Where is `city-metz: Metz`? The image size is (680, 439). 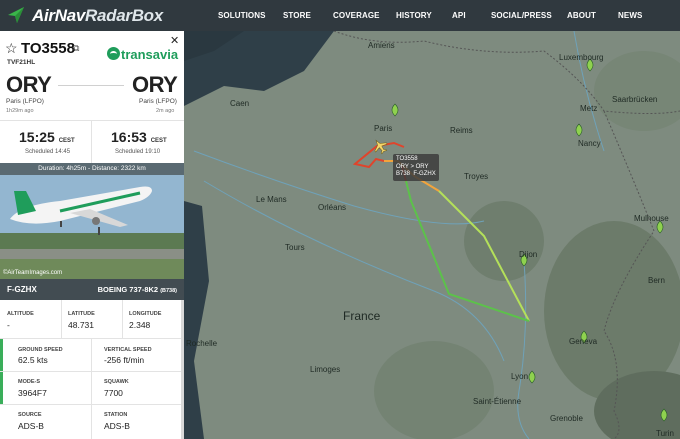
city-metz: Metz is located at coordinates (589, 108).